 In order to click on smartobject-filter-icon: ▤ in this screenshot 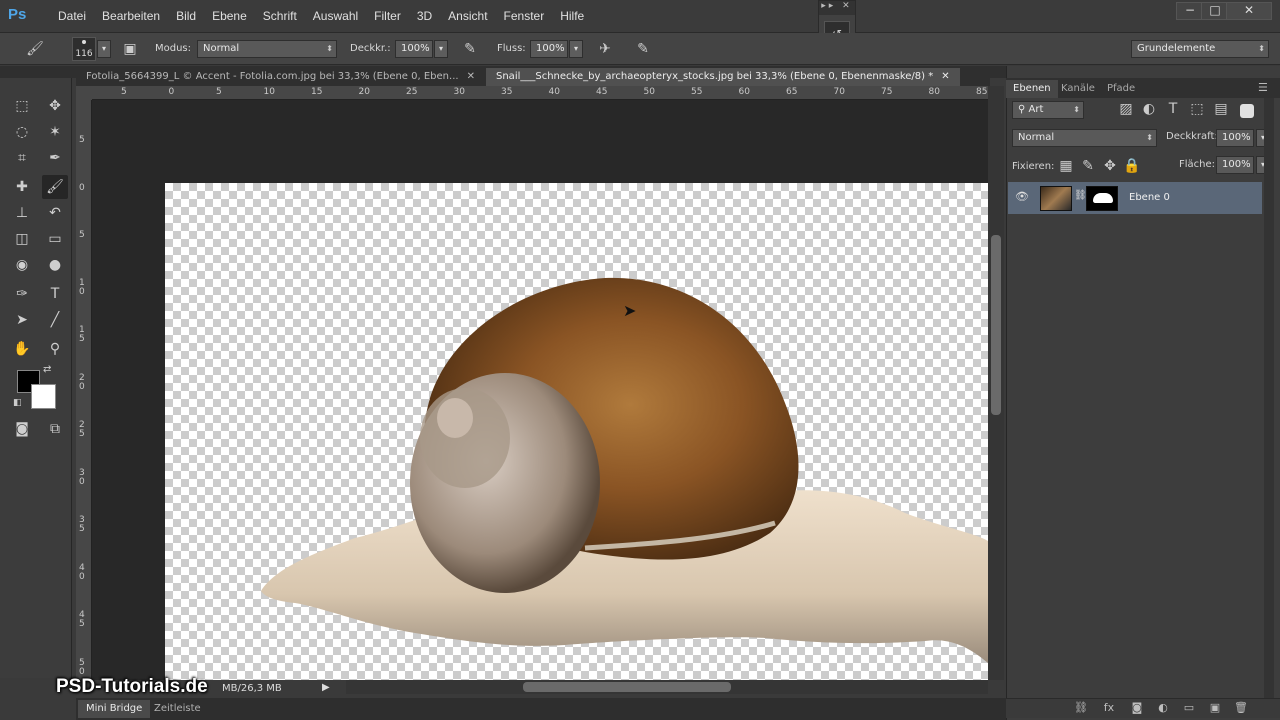, I will do `click(1221, 109)`.